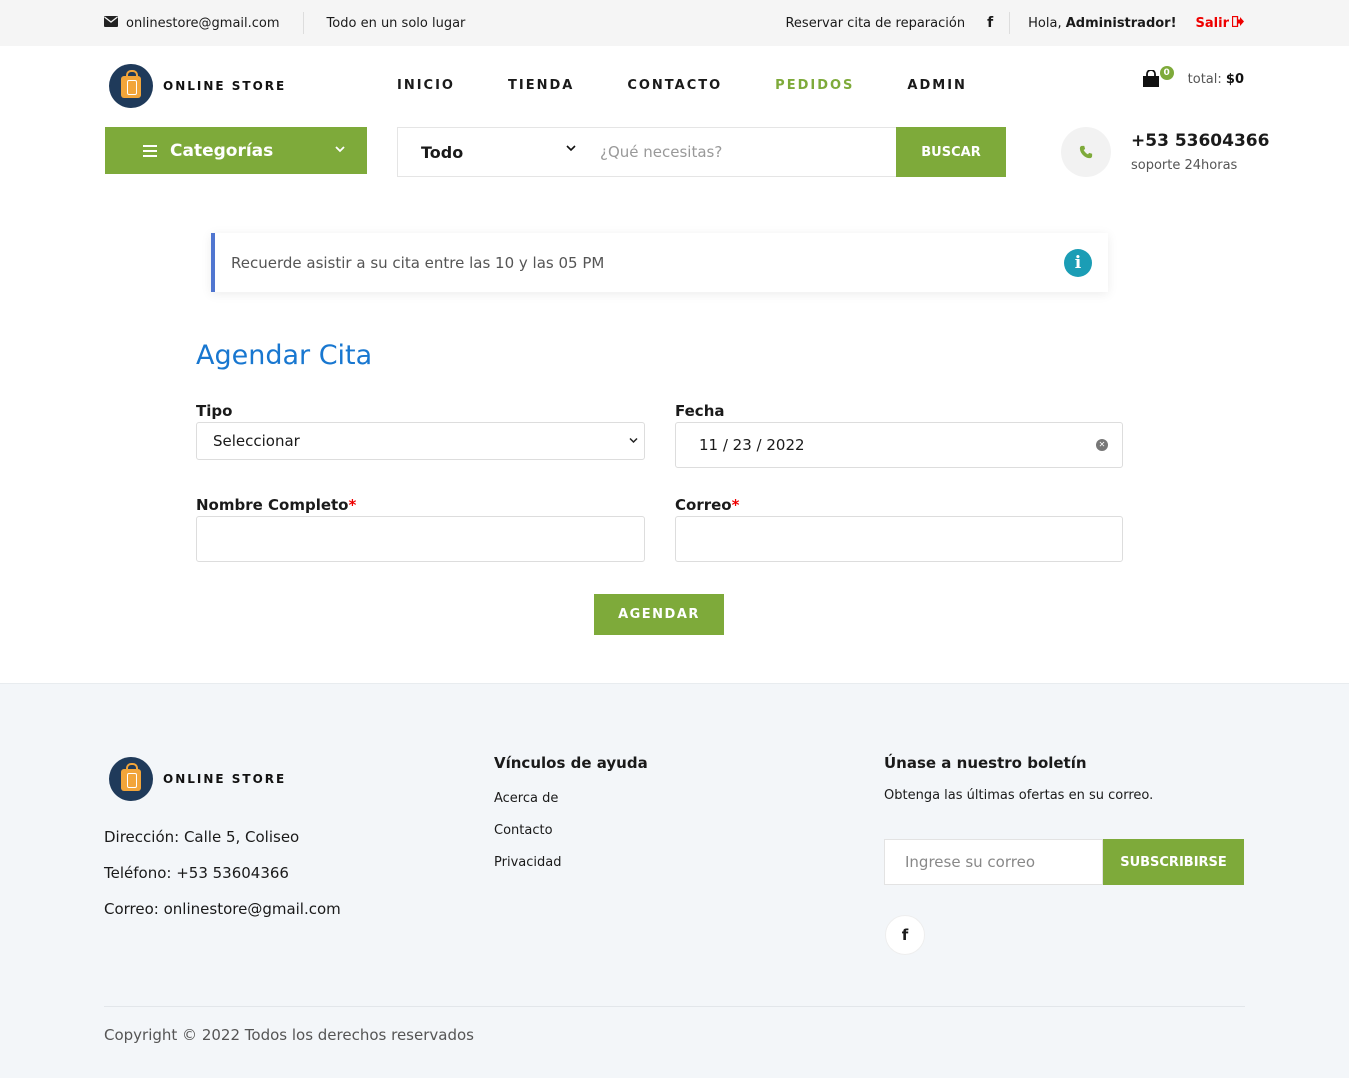 The image size is (1349, 1078). Describe the element at coordinates (571, 763) in the screenshot. I see `help-links-title: Vínculos de ayuda` at that location.